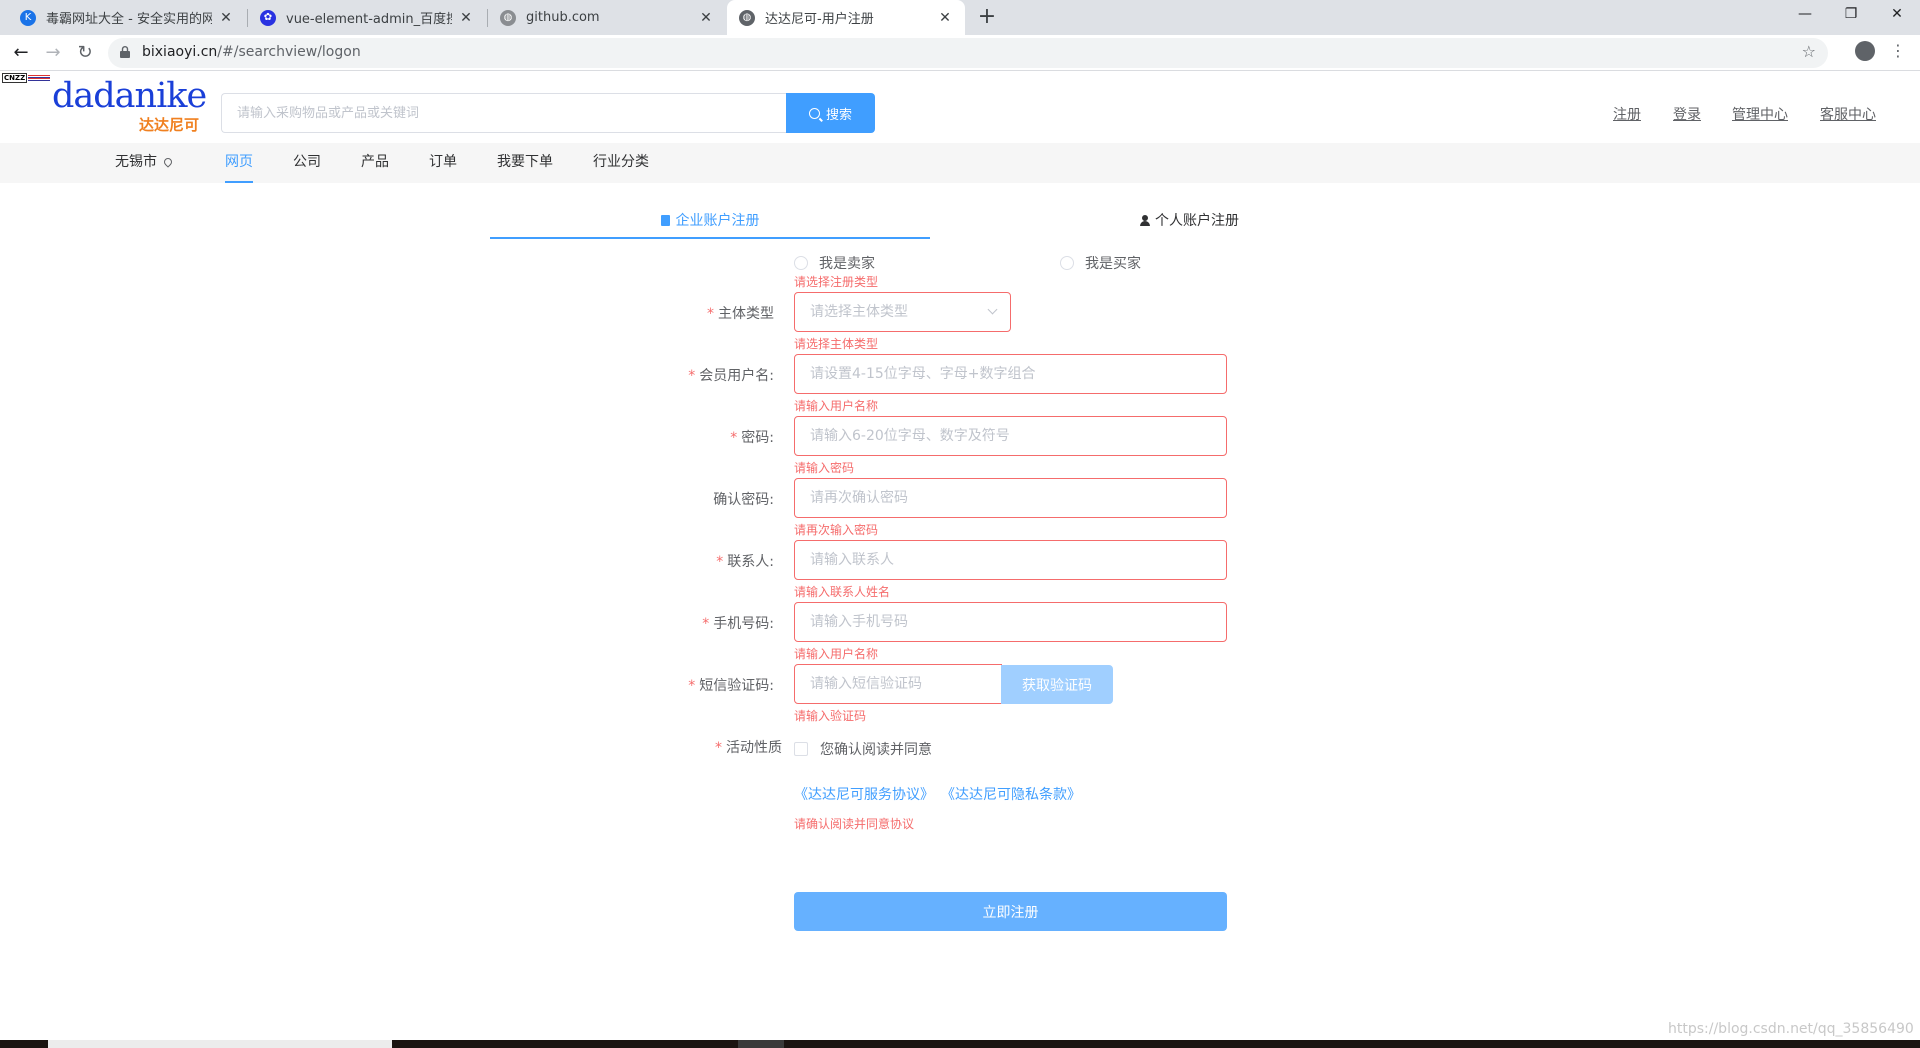  What do you see at coordinates (836, 344) in the screenshot?
I see `entity-type-error: 请选择主体类型` at bounding box center [836, 344].